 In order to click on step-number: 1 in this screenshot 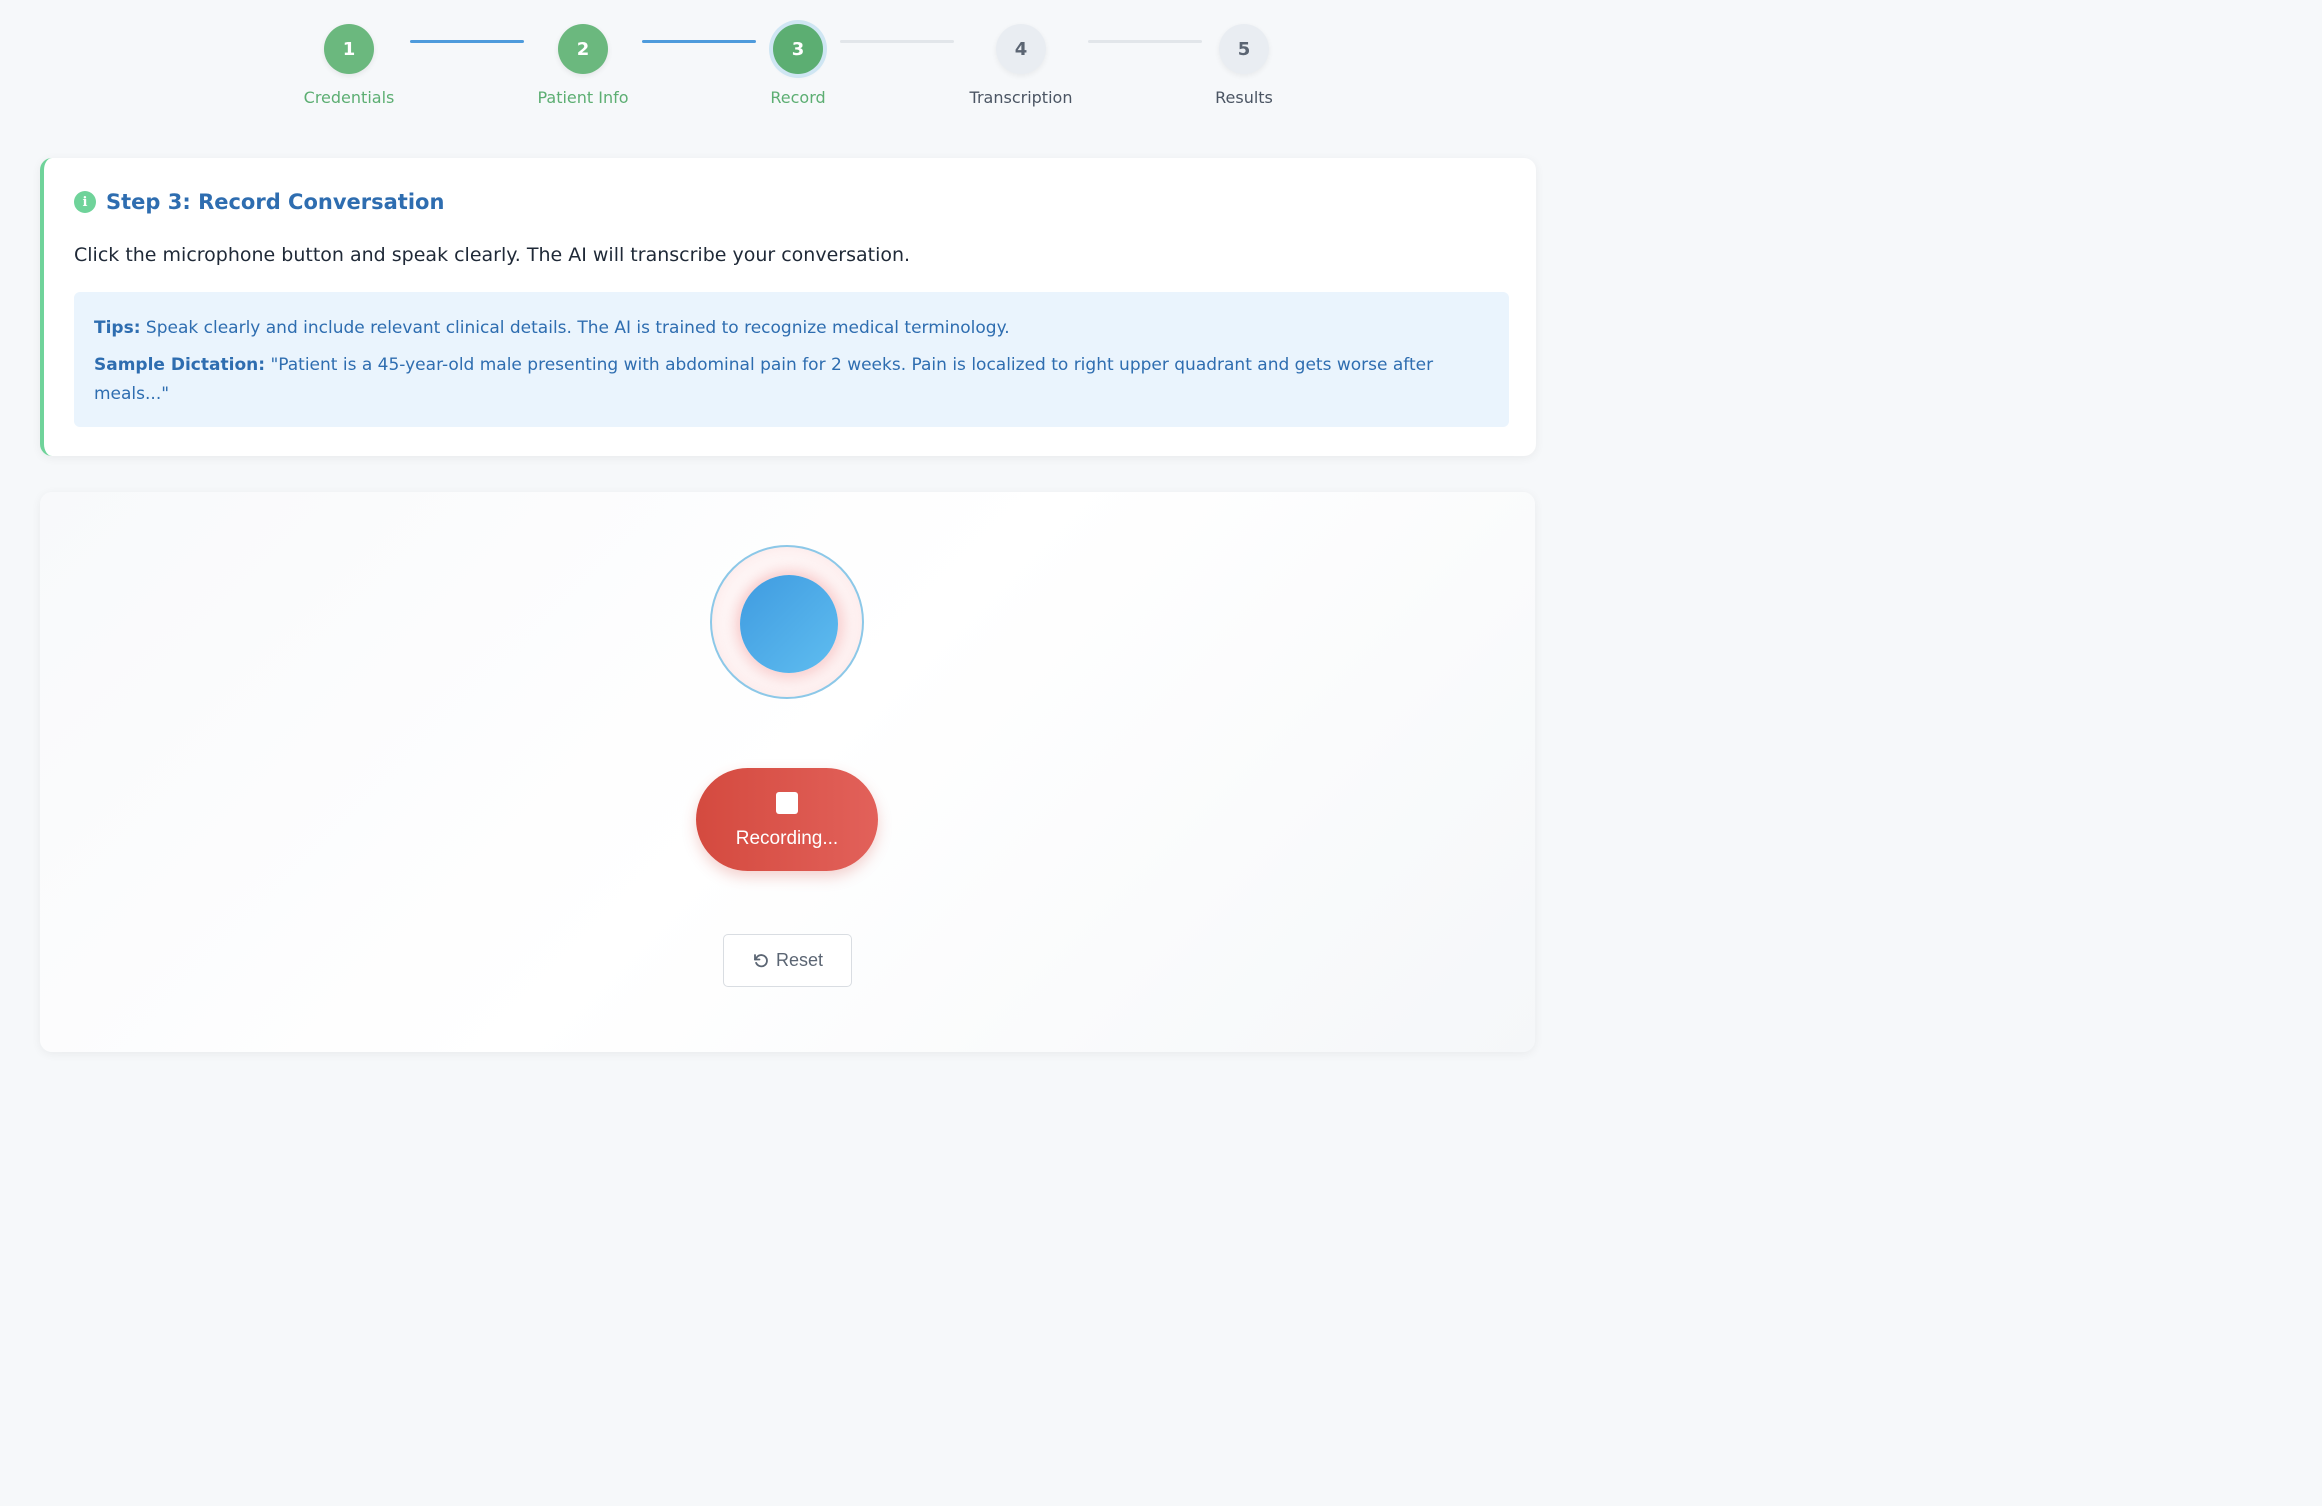, I will do `click(349, 49)`.